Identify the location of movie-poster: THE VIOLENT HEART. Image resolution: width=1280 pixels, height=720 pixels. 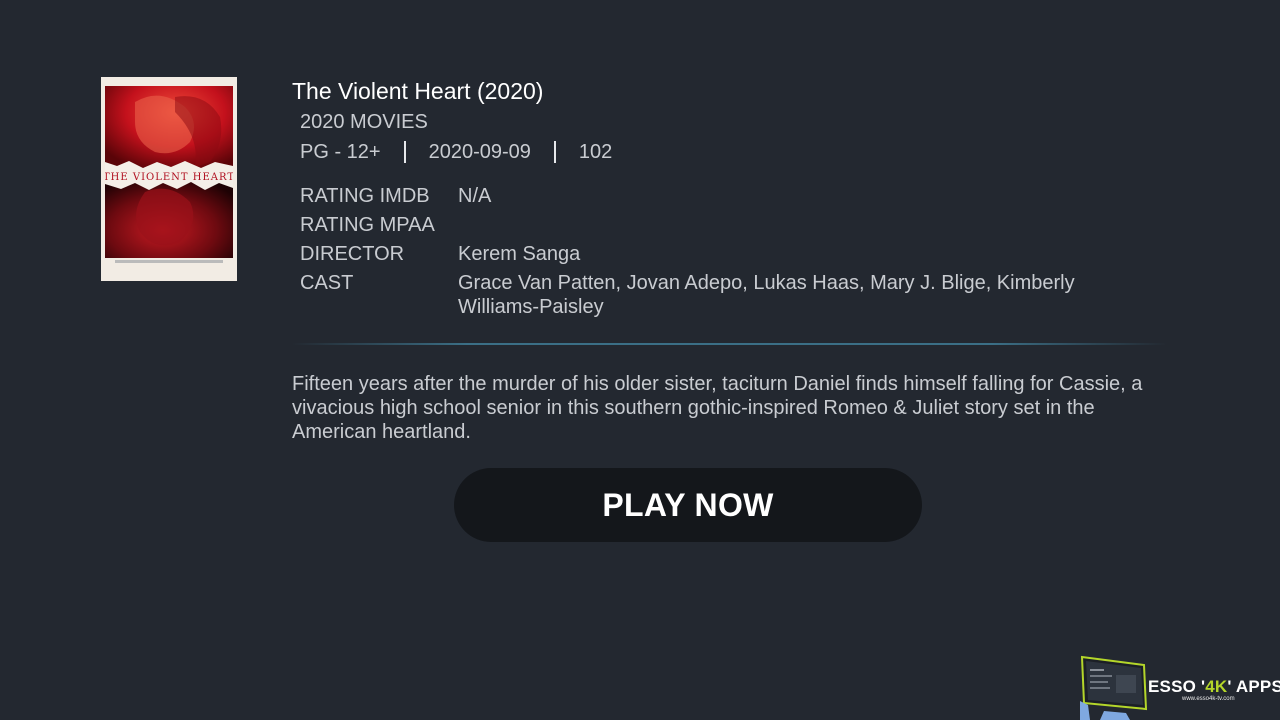
(169, 179).